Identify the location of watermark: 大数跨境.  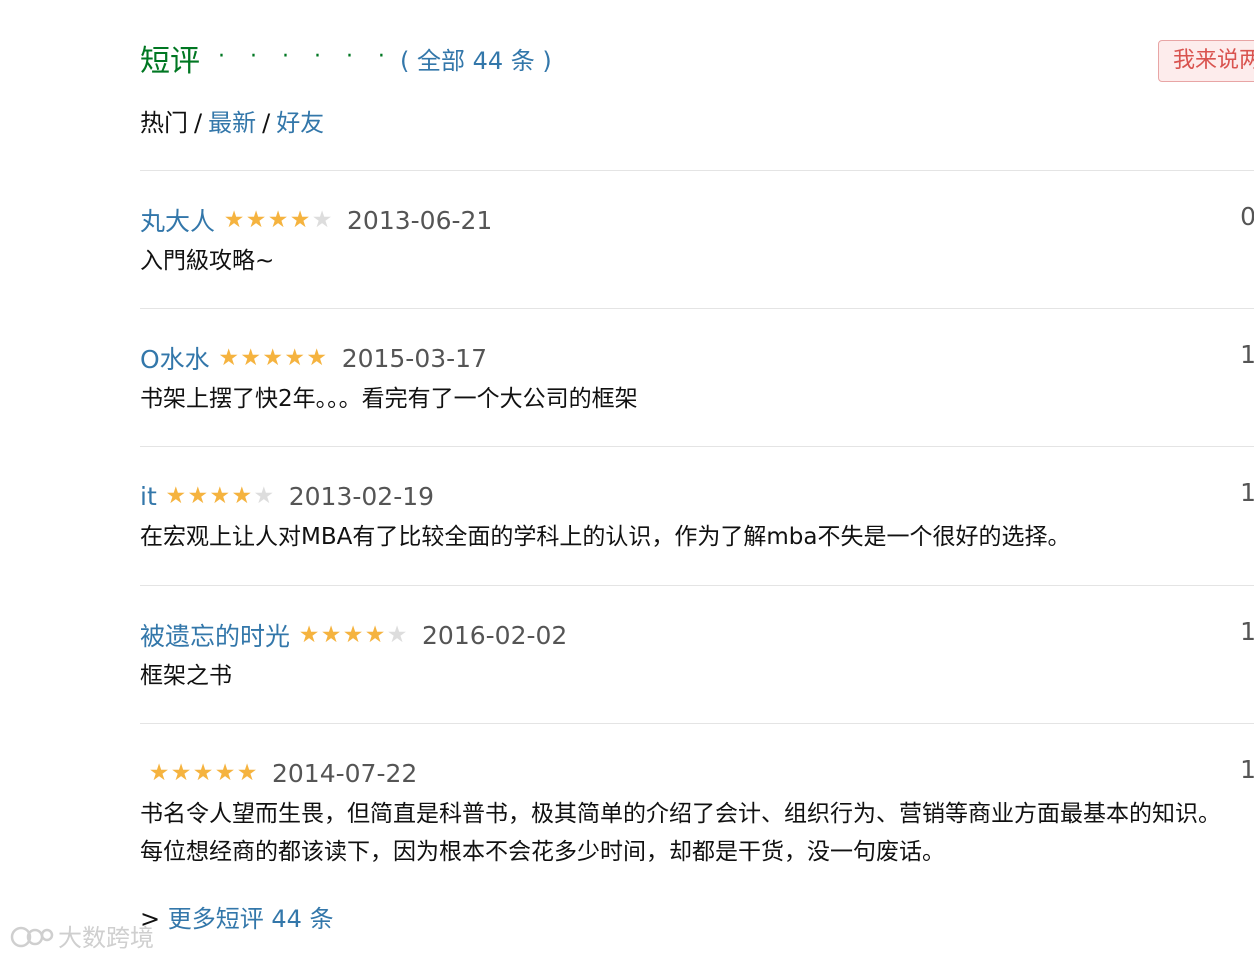
(82, 935).